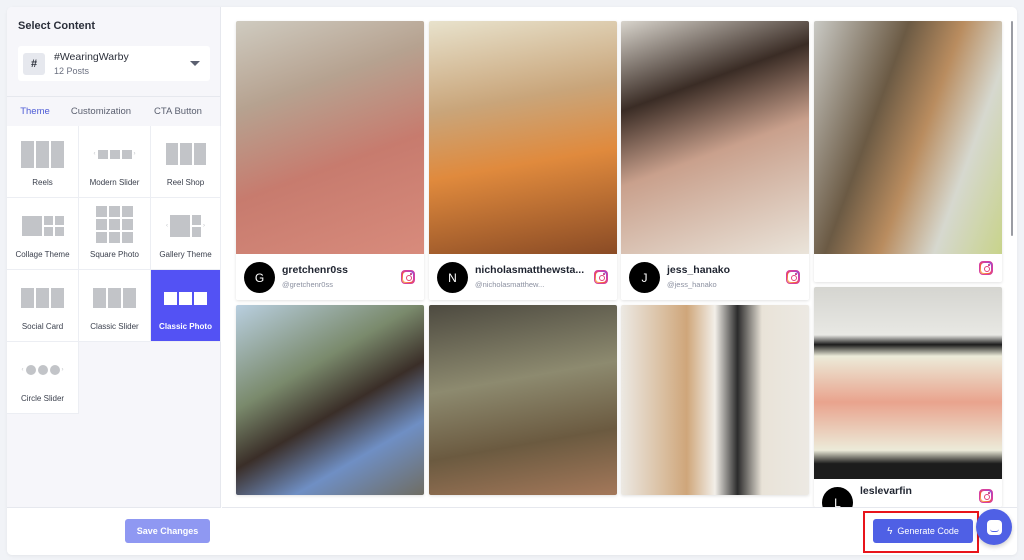 The height and width of the screenshot is (560, 1024). I want to click on post-author, so click(908, 268).